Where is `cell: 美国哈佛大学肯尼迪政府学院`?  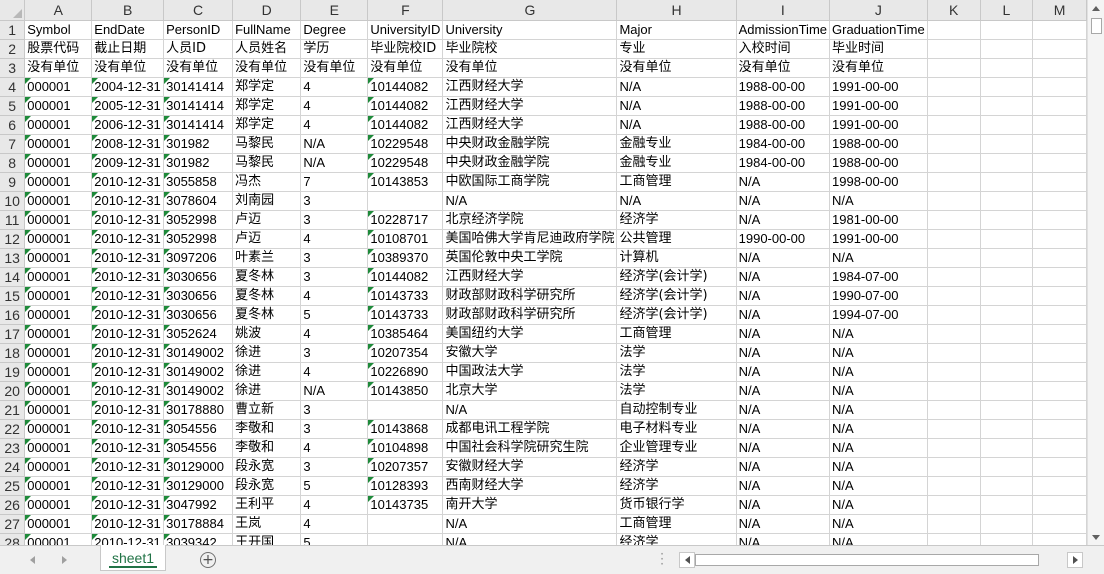 cell: 美国哈佛大学肯尼迪政府学院 is located at coordinates (530, 239).